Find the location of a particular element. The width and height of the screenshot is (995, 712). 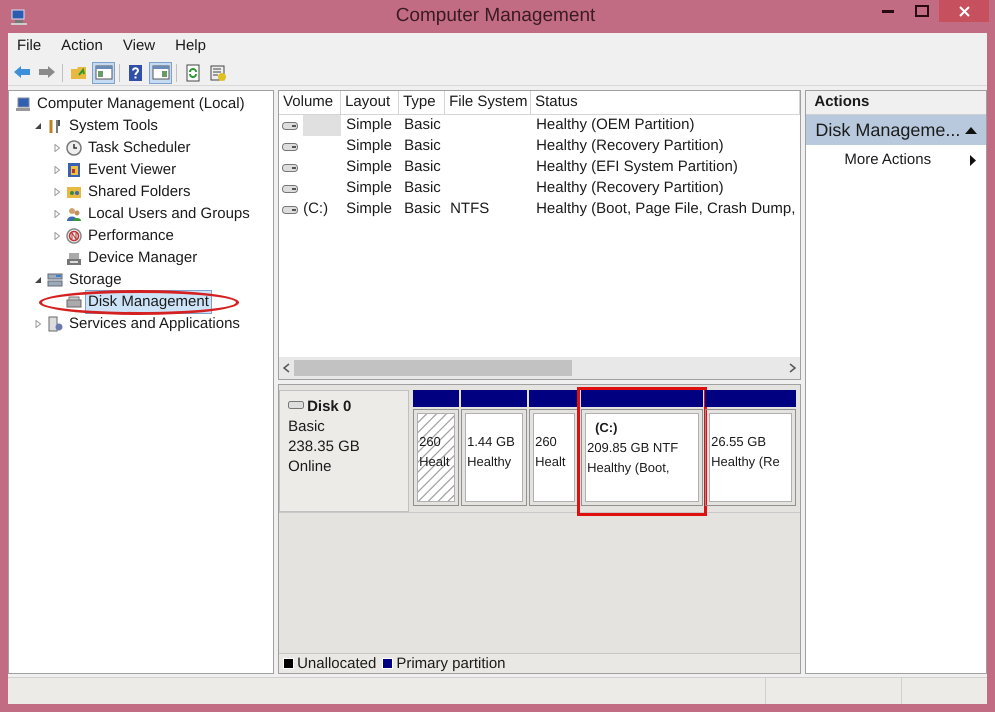

properties-icon is located at coordinates (217, 73).